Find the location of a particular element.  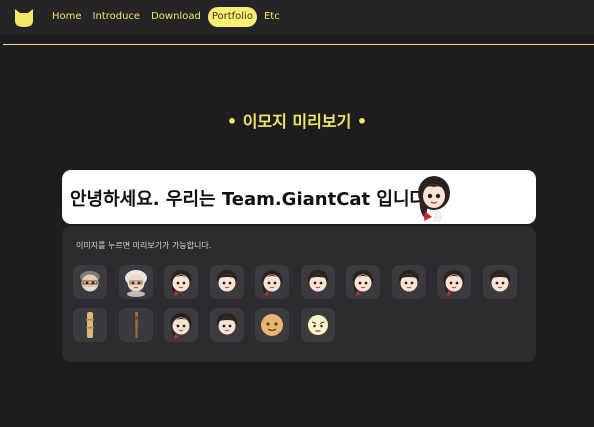

gallery-hint: 이미지를 누르면 미리보기가 가능합니다. is located at coordinates (144, 245).